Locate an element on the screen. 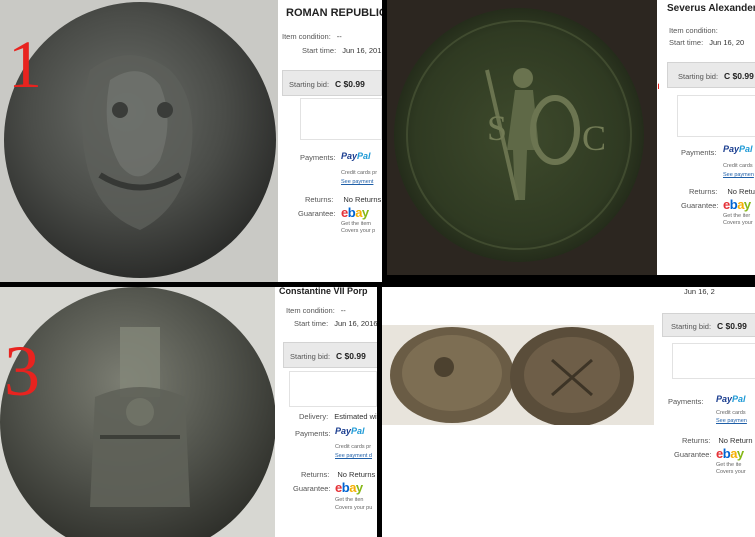 The width and height of the screenshot is (755, 537). start-time-row: Start time: Jun 16, 2016 is located at coordinates (335, 323).